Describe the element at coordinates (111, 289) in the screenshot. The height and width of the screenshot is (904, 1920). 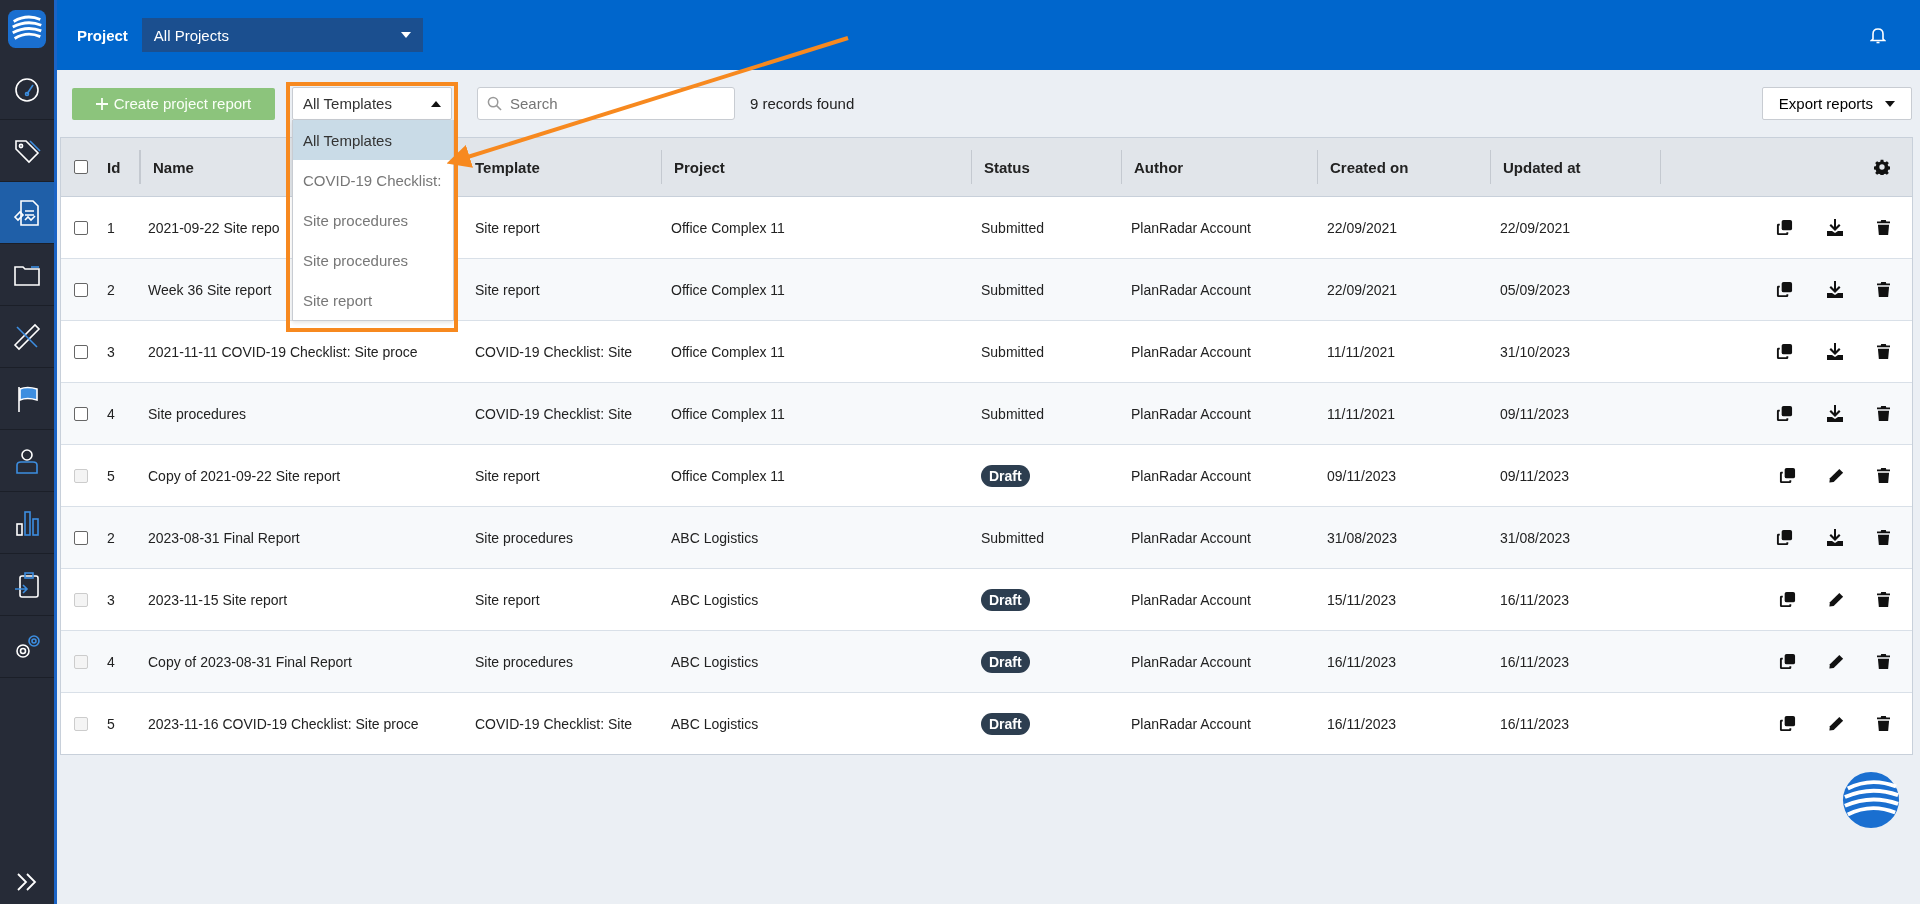
I see `id-cell: 2` at that location.